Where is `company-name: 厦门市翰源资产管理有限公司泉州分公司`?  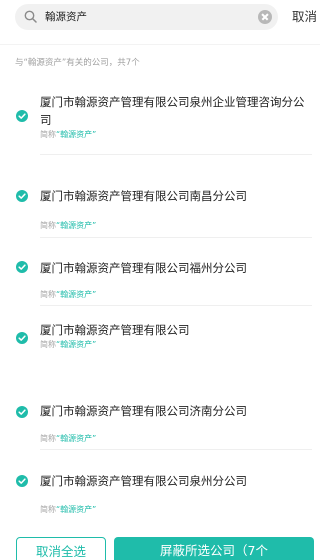
company-name: 厦门市翰源资产管理有限公司泉州分公司 is located at coordinates (143, 481).